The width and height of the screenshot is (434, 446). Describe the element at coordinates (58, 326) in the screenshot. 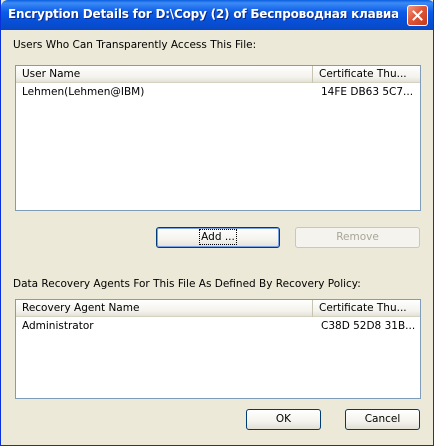

I see `agent-name-cell: Administrator` at that location.